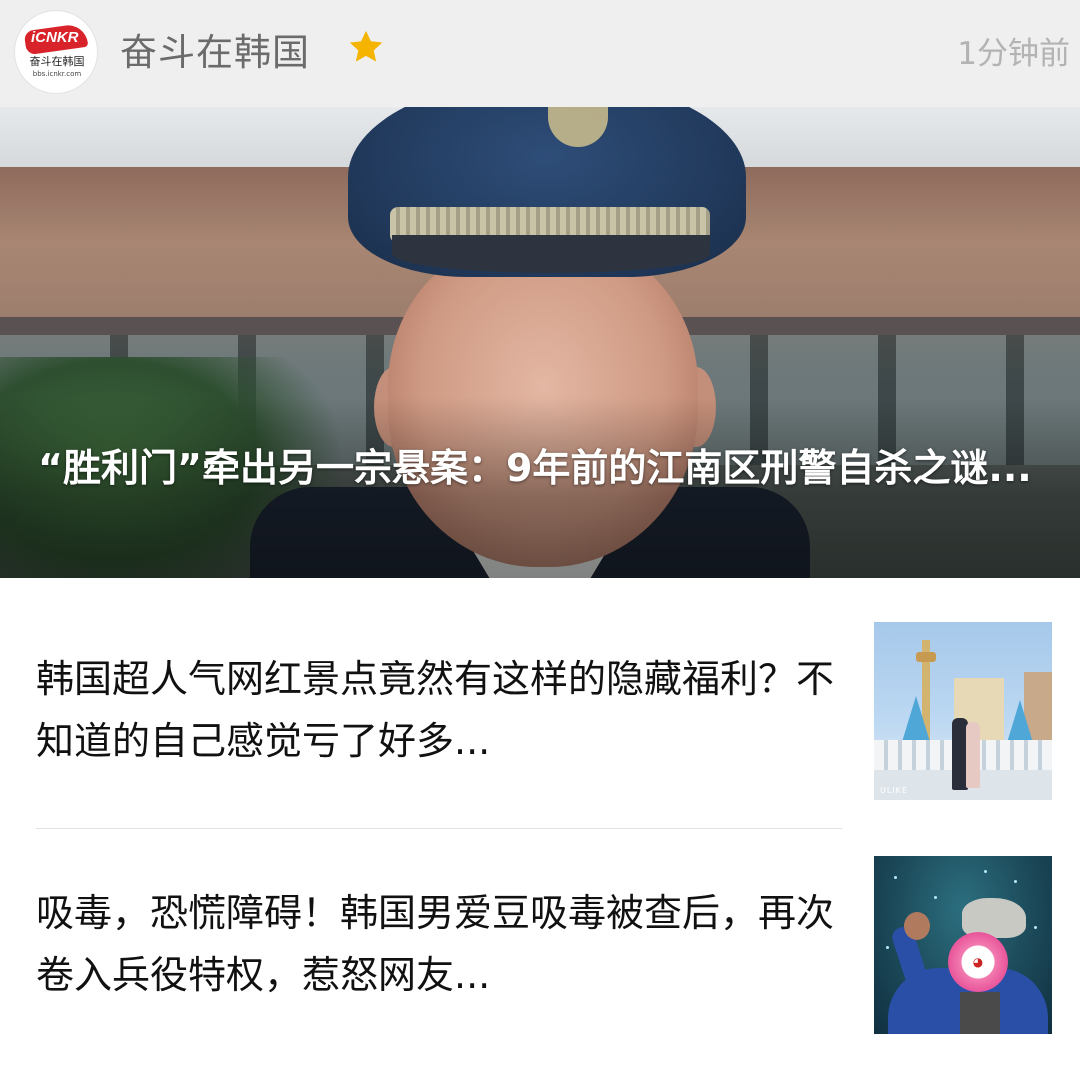  Describe the element at coordinates (894, 790) in the screenshot. I see `thumb-watermark: ULIKE` at that location.